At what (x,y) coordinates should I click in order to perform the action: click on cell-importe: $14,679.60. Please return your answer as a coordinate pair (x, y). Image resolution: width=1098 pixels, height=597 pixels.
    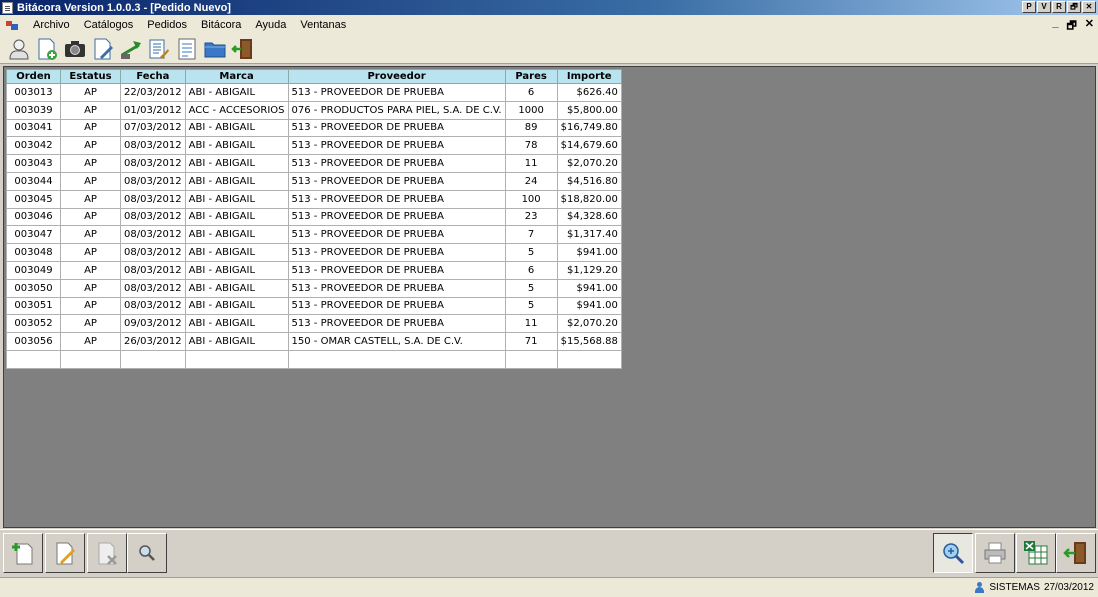
    Looking at the image, I should click on (589, 146).